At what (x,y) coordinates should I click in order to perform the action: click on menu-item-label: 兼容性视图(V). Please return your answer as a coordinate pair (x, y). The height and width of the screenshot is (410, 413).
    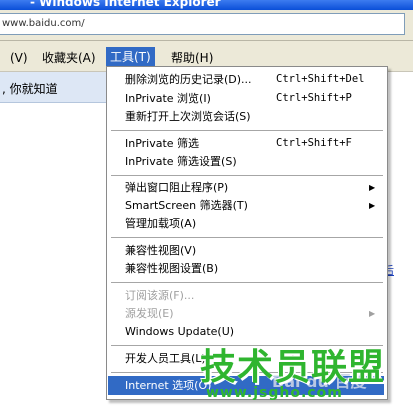
    Looking at the image, I should click on (161, 250).